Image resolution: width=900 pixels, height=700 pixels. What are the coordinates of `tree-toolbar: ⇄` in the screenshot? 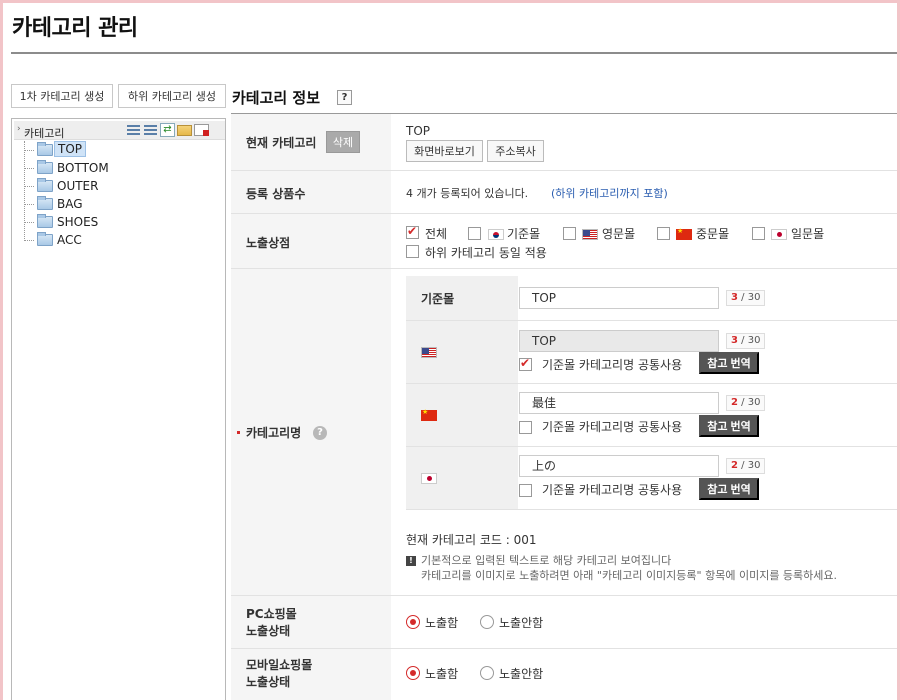 It's located at (167, 130).